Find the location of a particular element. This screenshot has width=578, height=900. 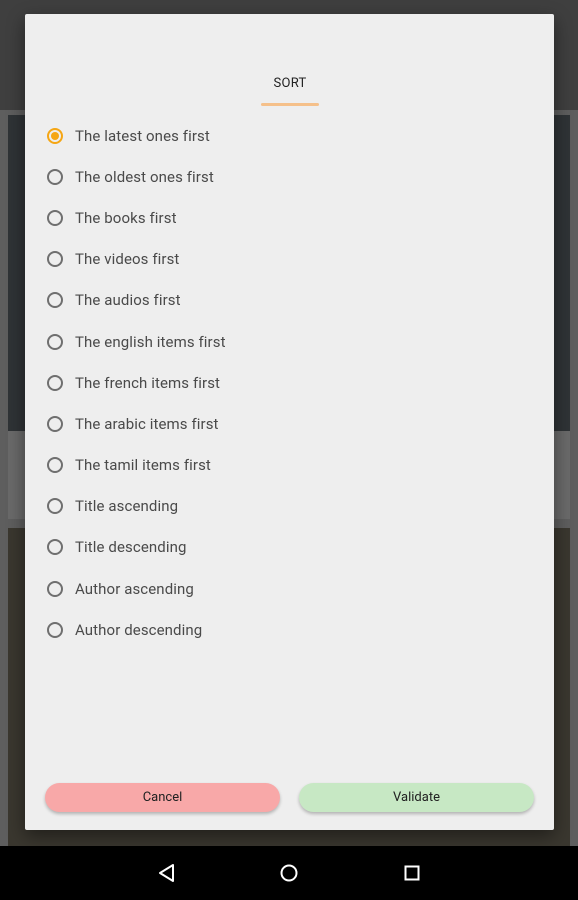

sort-option-videos-first: The videos first is located at coordinates (285, 259).